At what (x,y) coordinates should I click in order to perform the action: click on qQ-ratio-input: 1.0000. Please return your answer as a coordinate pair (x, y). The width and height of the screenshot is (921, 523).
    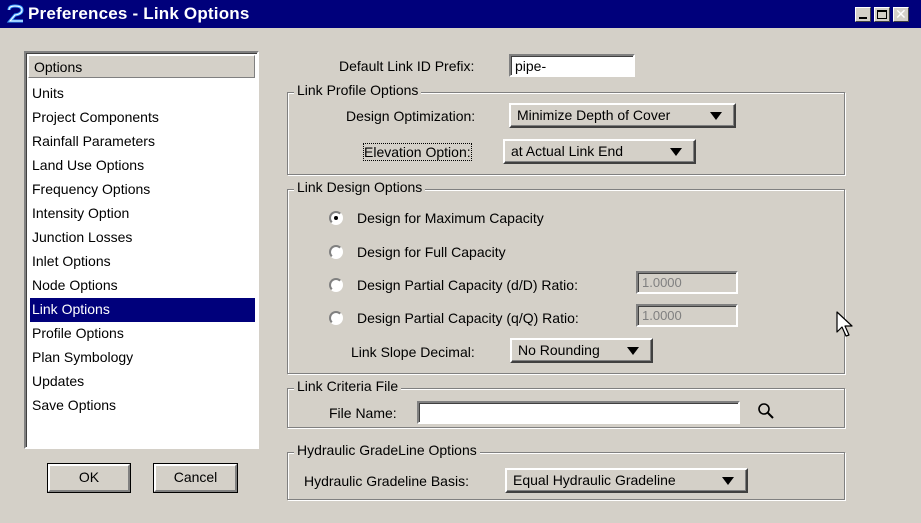
    Looking at the image, I should click on (687, 315).